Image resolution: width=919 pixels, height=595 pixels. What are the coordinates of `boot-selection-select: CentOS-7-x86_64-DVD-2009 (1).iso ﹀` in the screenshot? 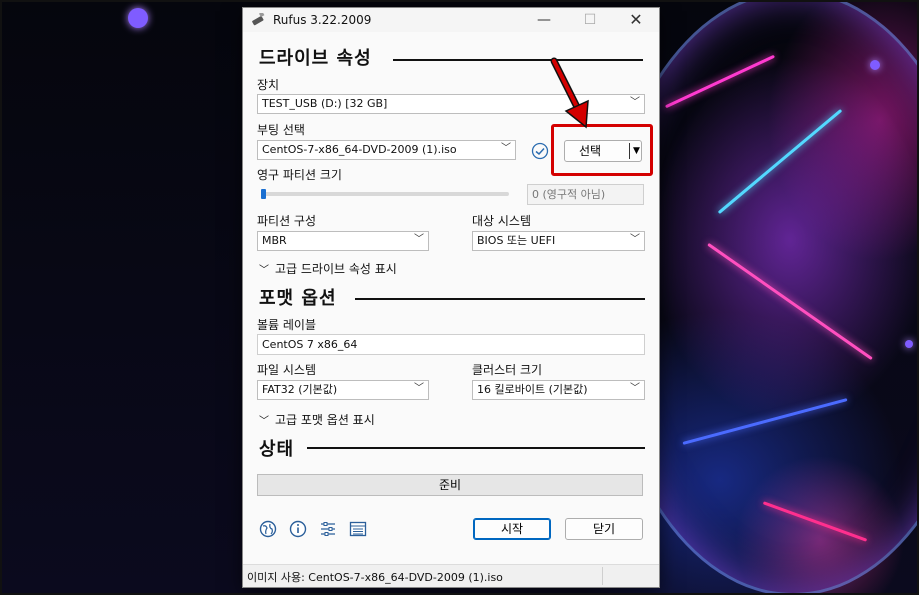 It's located at (386, 150).